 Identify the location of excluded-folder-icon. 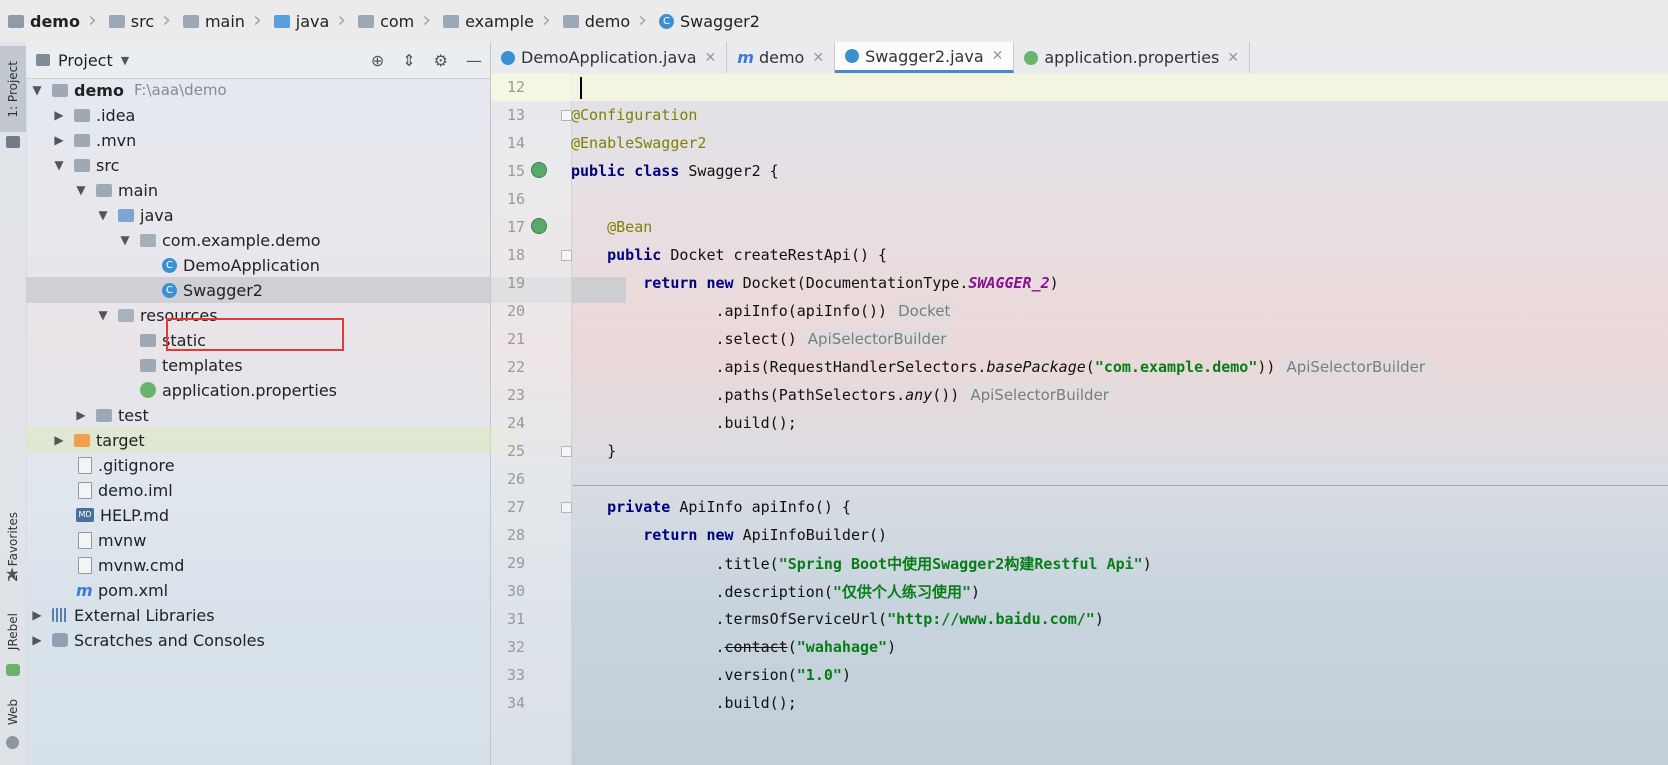
(82, 440).